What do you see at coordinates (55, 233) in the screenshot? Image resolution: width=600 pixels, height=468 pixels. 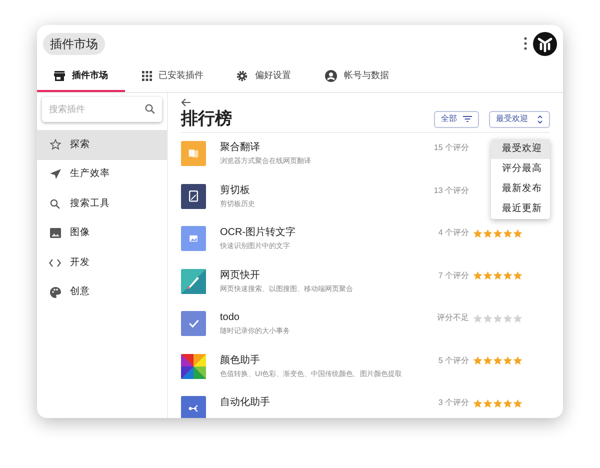 I see `image-icon` at bounding box center [55, 233].